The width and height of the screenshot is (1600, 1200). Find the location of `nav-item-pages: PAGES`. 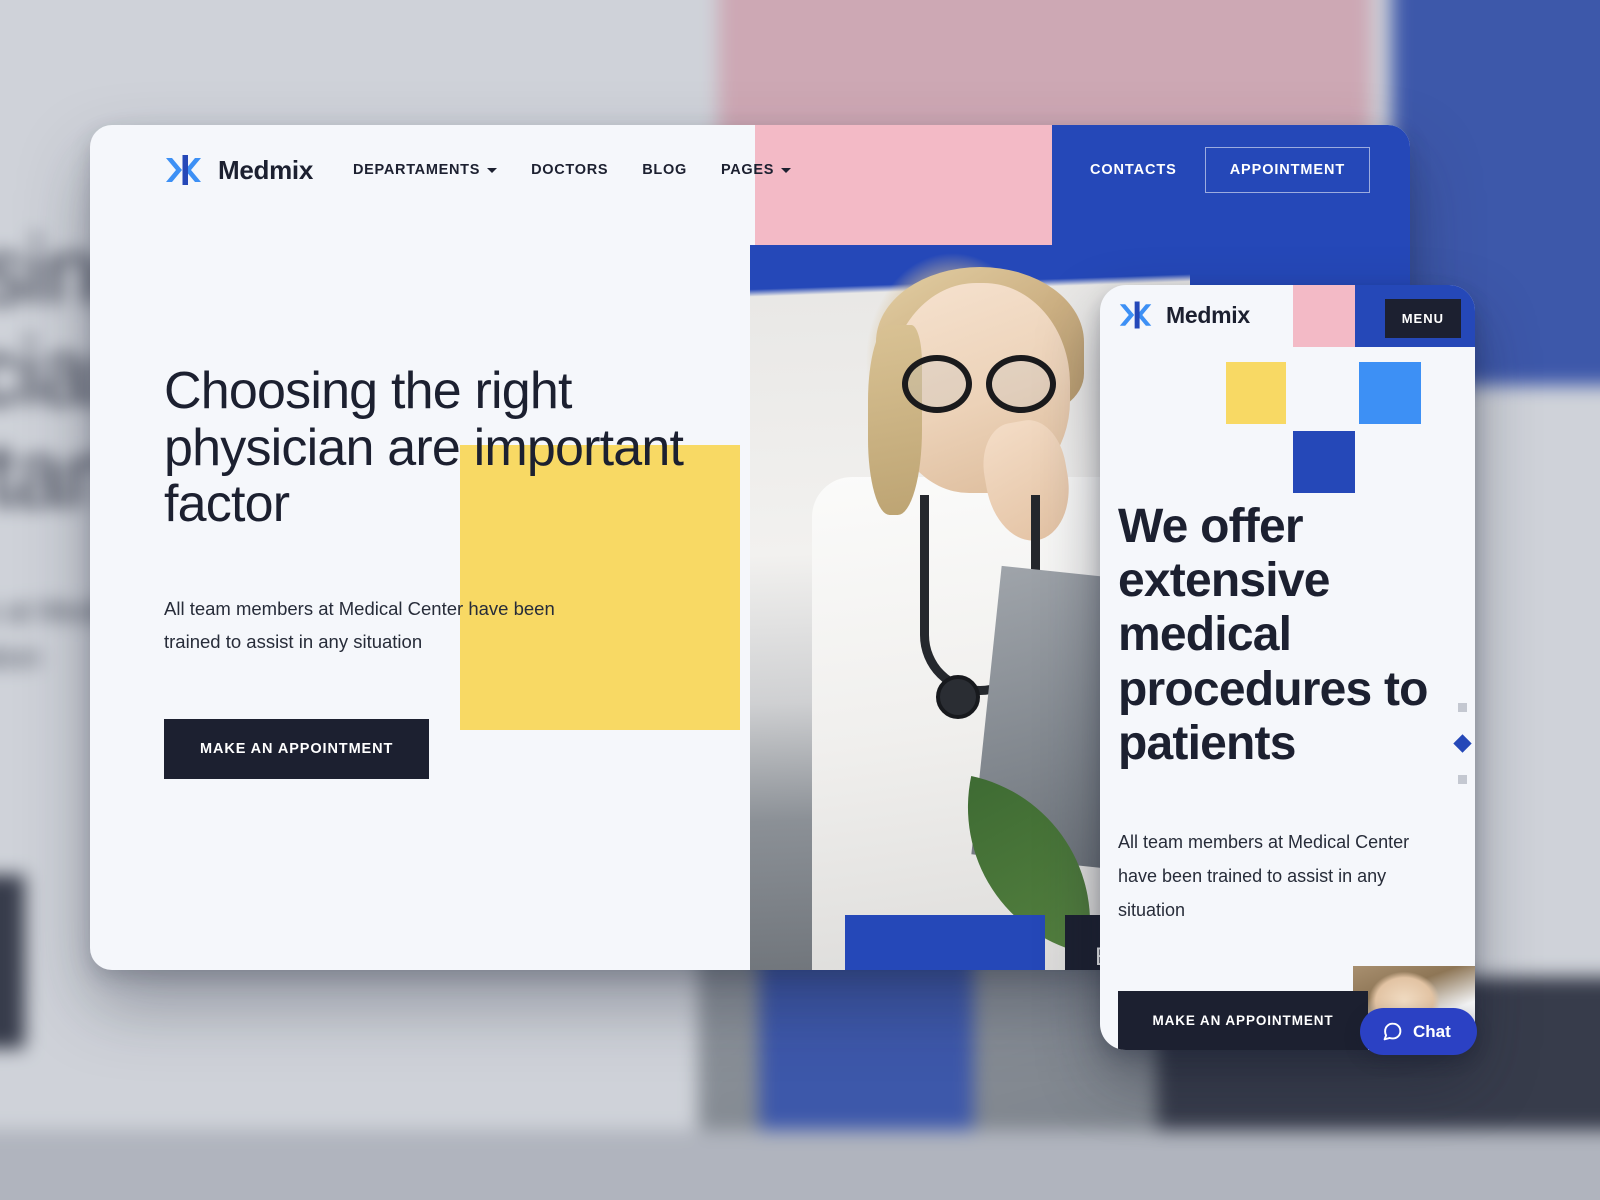

nav-item-pages: PAGES is located at coordinates (756, 170).